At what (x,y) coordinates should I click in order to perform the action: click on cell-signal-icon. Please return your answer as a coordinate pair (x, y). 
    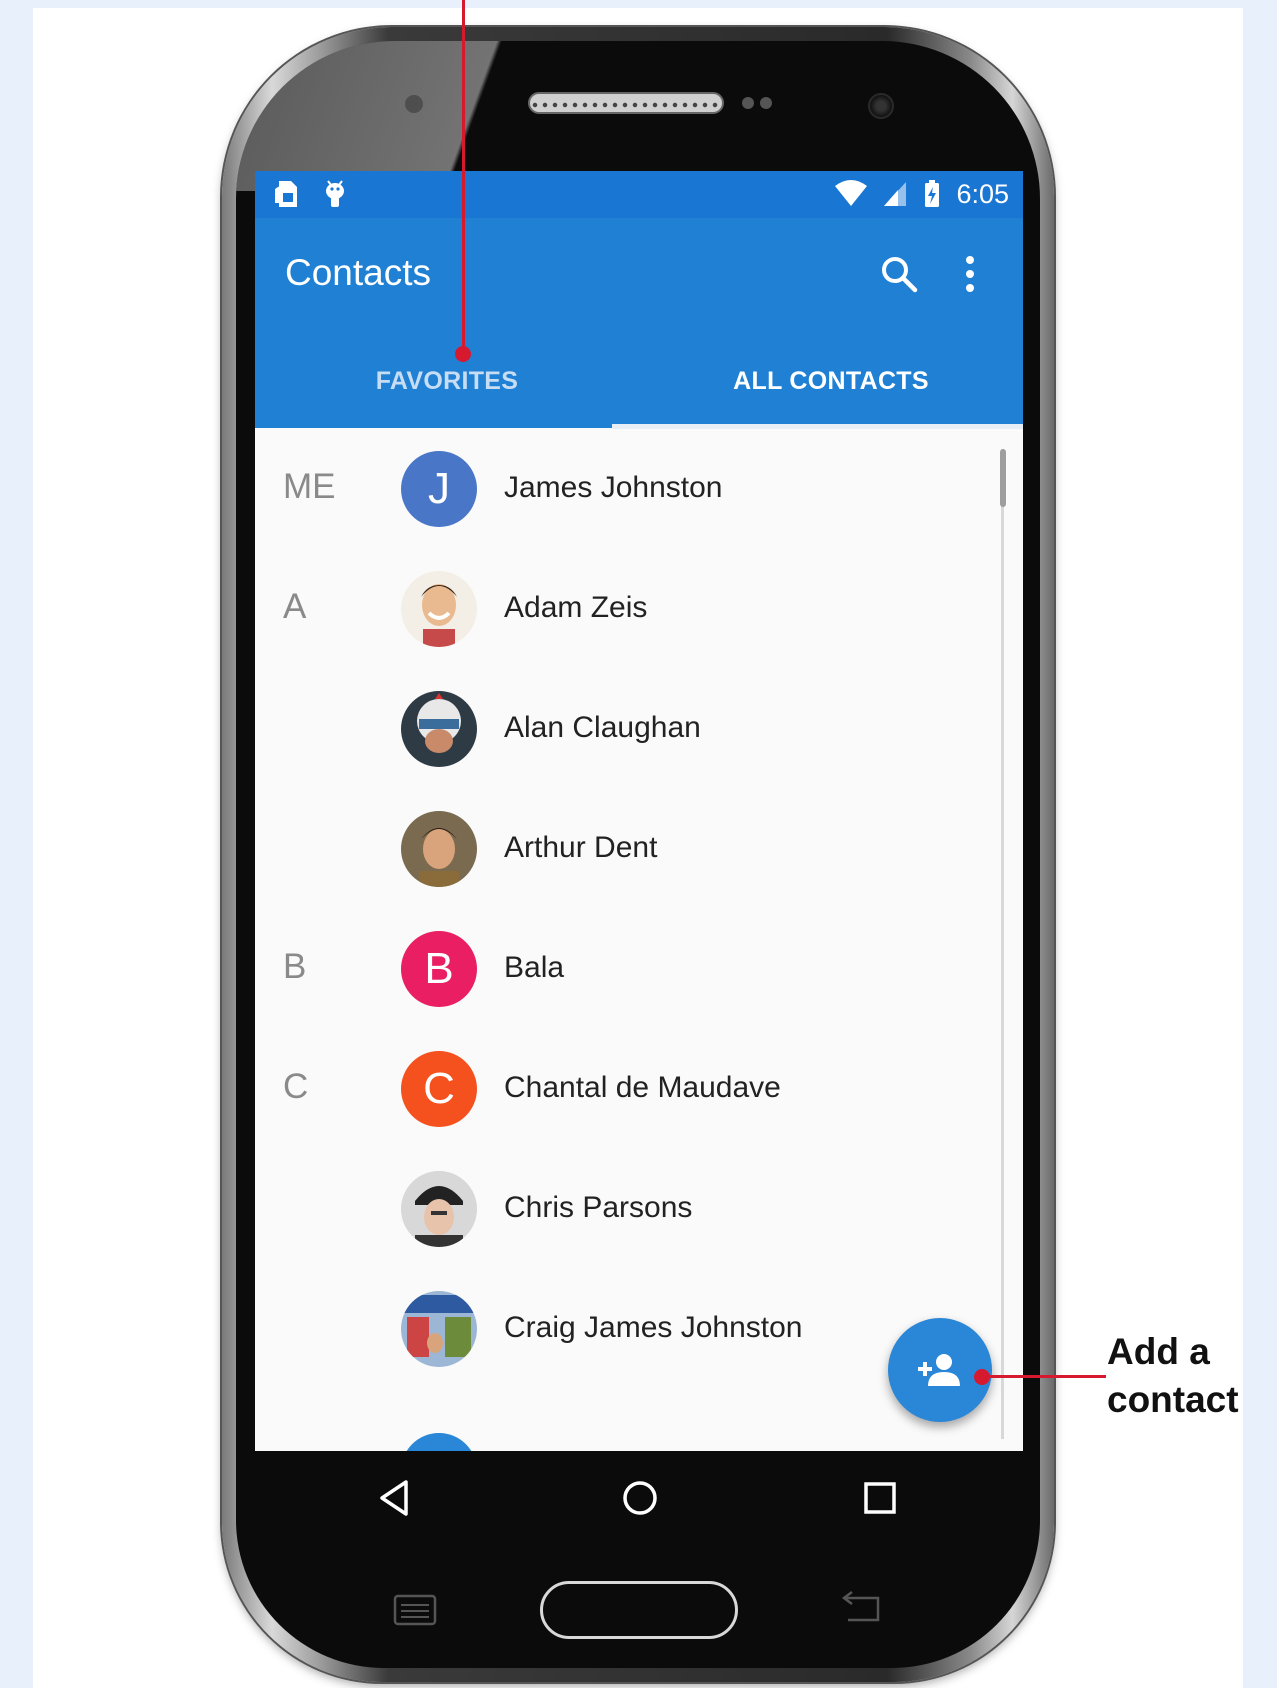
    Looking at the image, I should click on (895, 194).